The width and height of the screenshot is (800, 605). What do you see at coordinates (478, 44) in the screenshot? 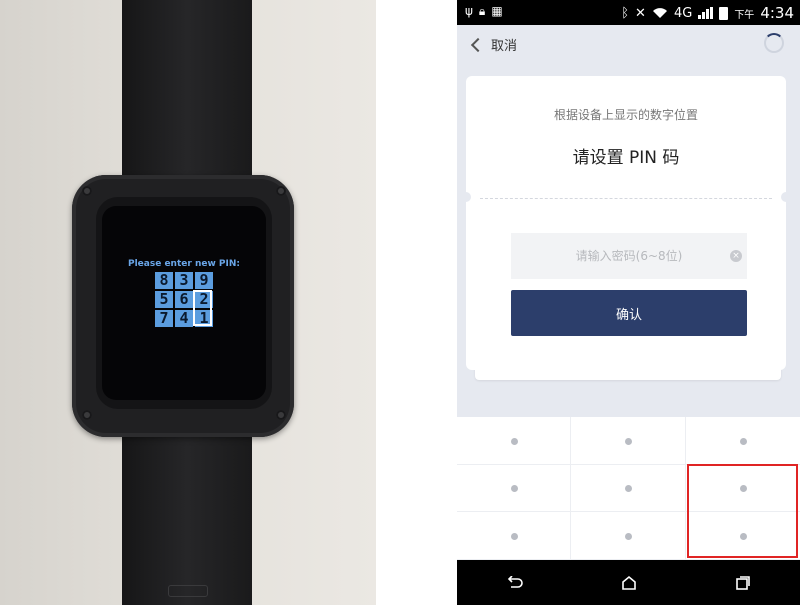
I see `chevron-left-icon` at bounding box center [478, 44].